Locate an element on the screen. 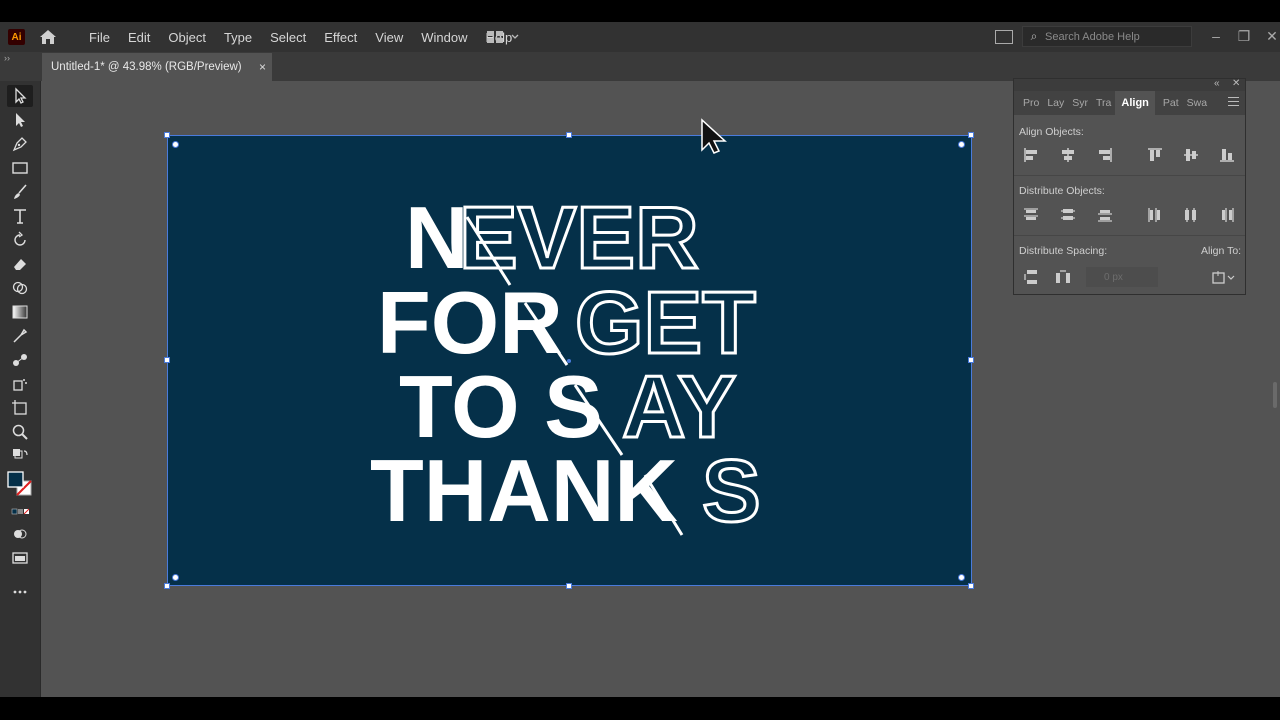  eraser-tool-icon is located at coordinates (20, 264).